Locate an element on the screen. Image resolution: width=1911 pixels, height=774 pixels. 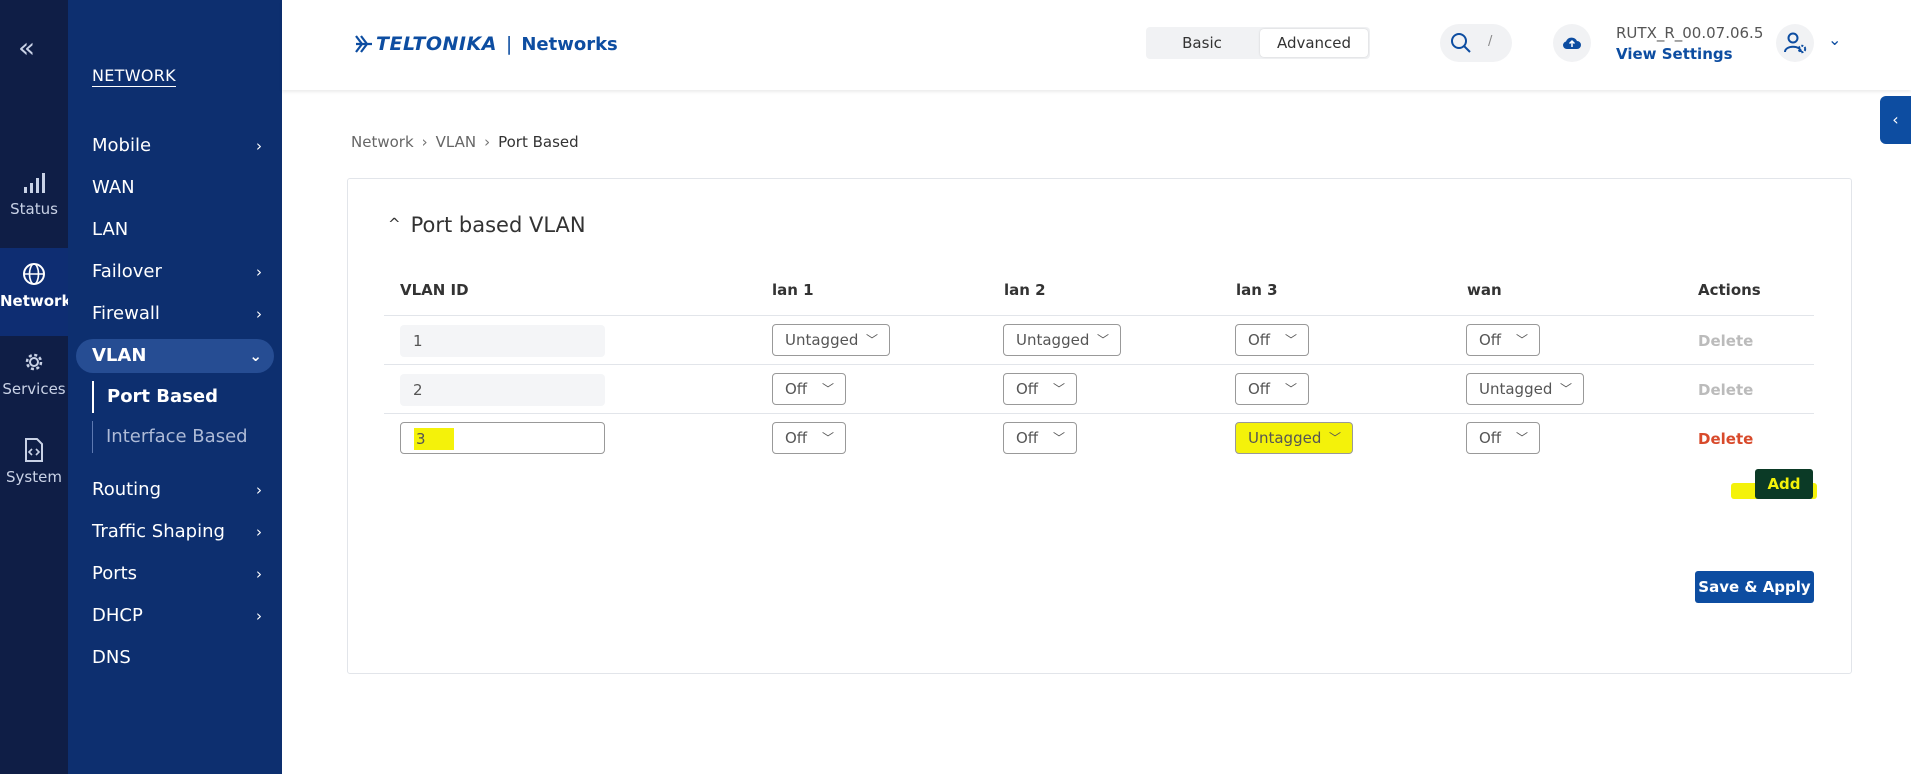
rail-item-system: System is located at coordinates (34, 462).